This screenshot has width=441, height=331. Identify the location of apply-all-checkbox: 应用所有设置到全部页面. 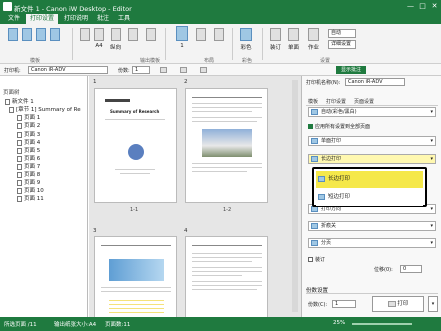
(339, 126).